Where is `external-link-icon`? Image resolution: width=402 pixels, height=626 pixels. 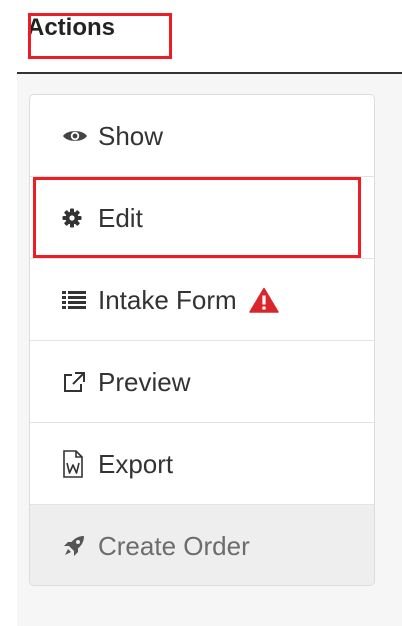
external-link-icon is located at coordinates (76, 382).